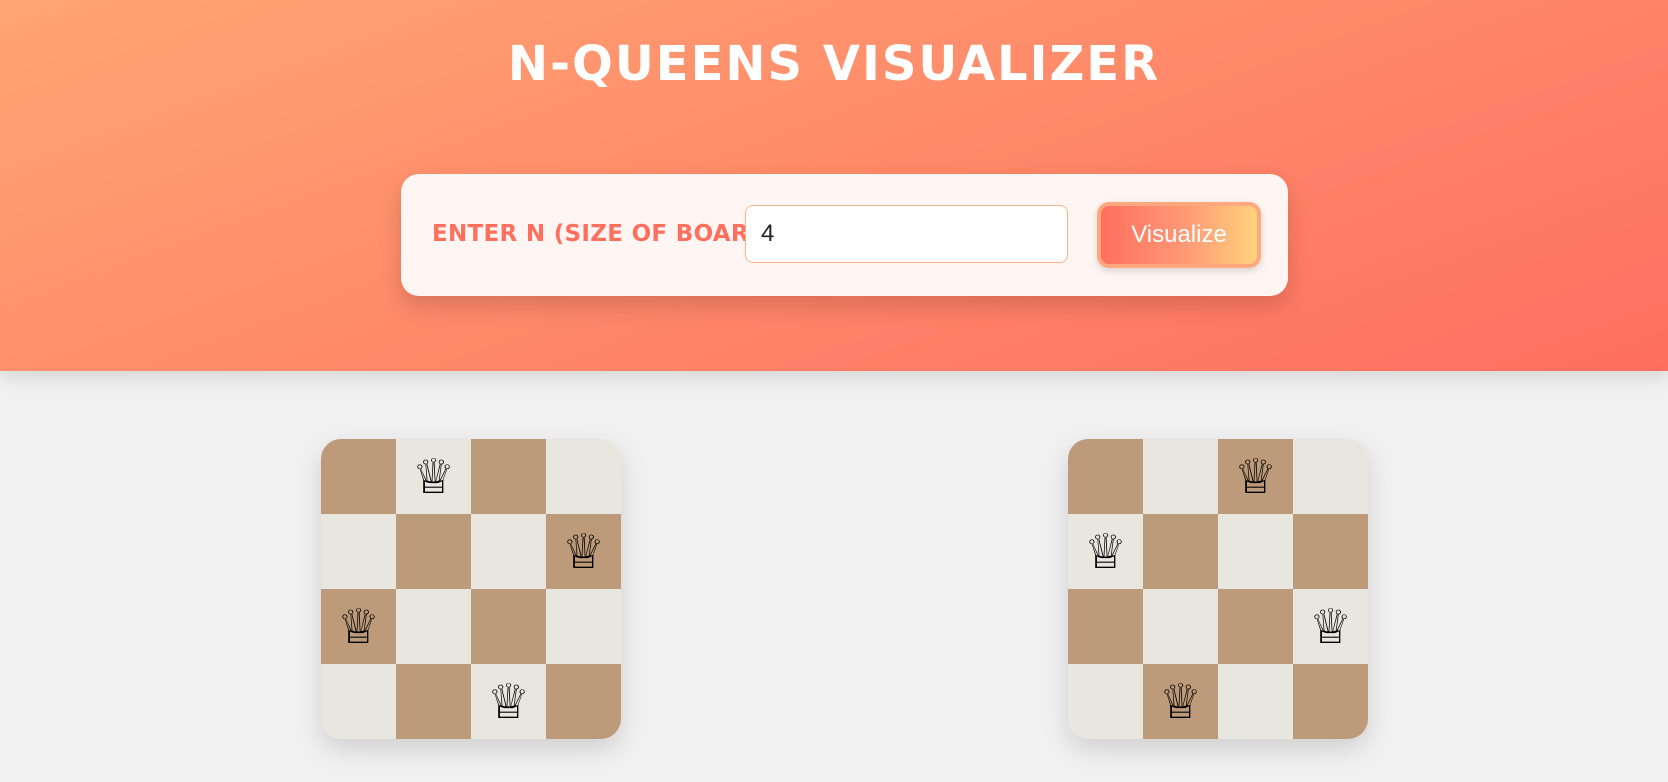  What do you see at coordinates (610, 234) in the screenshot?
I see `n-input-label: ENTER N (SIZE OF BOARD):` at bounding box center [610, 234].